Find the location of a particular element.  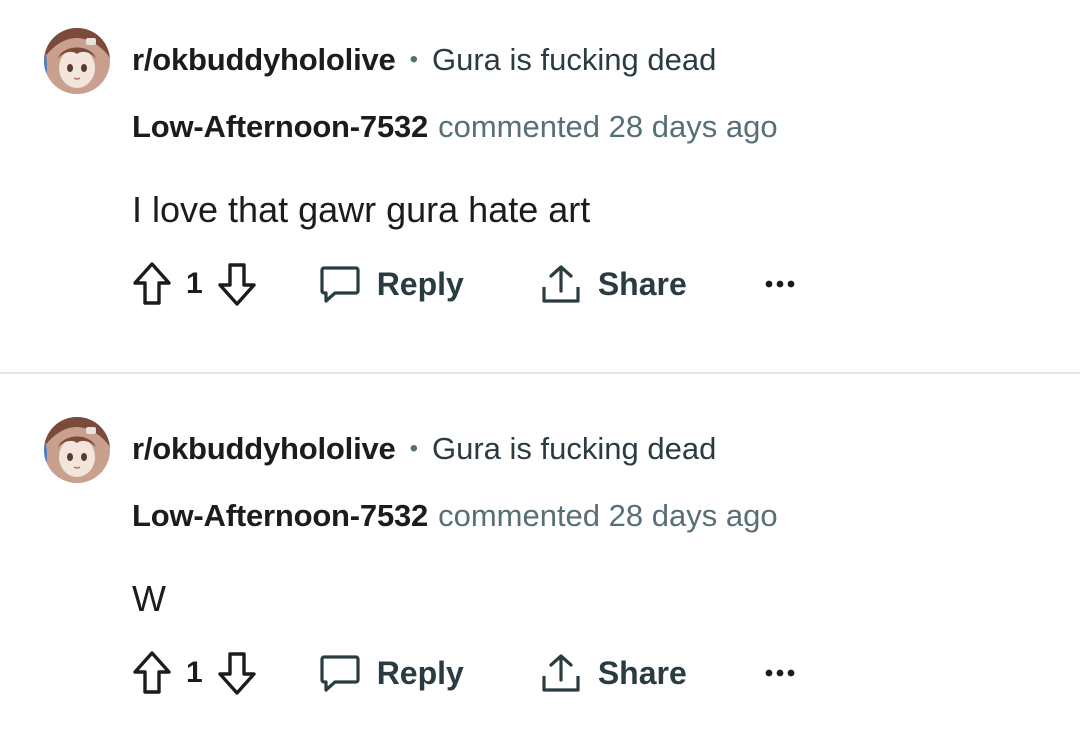

comment-body: I love that gawr gura hate art is located at coordinates (361, 209).